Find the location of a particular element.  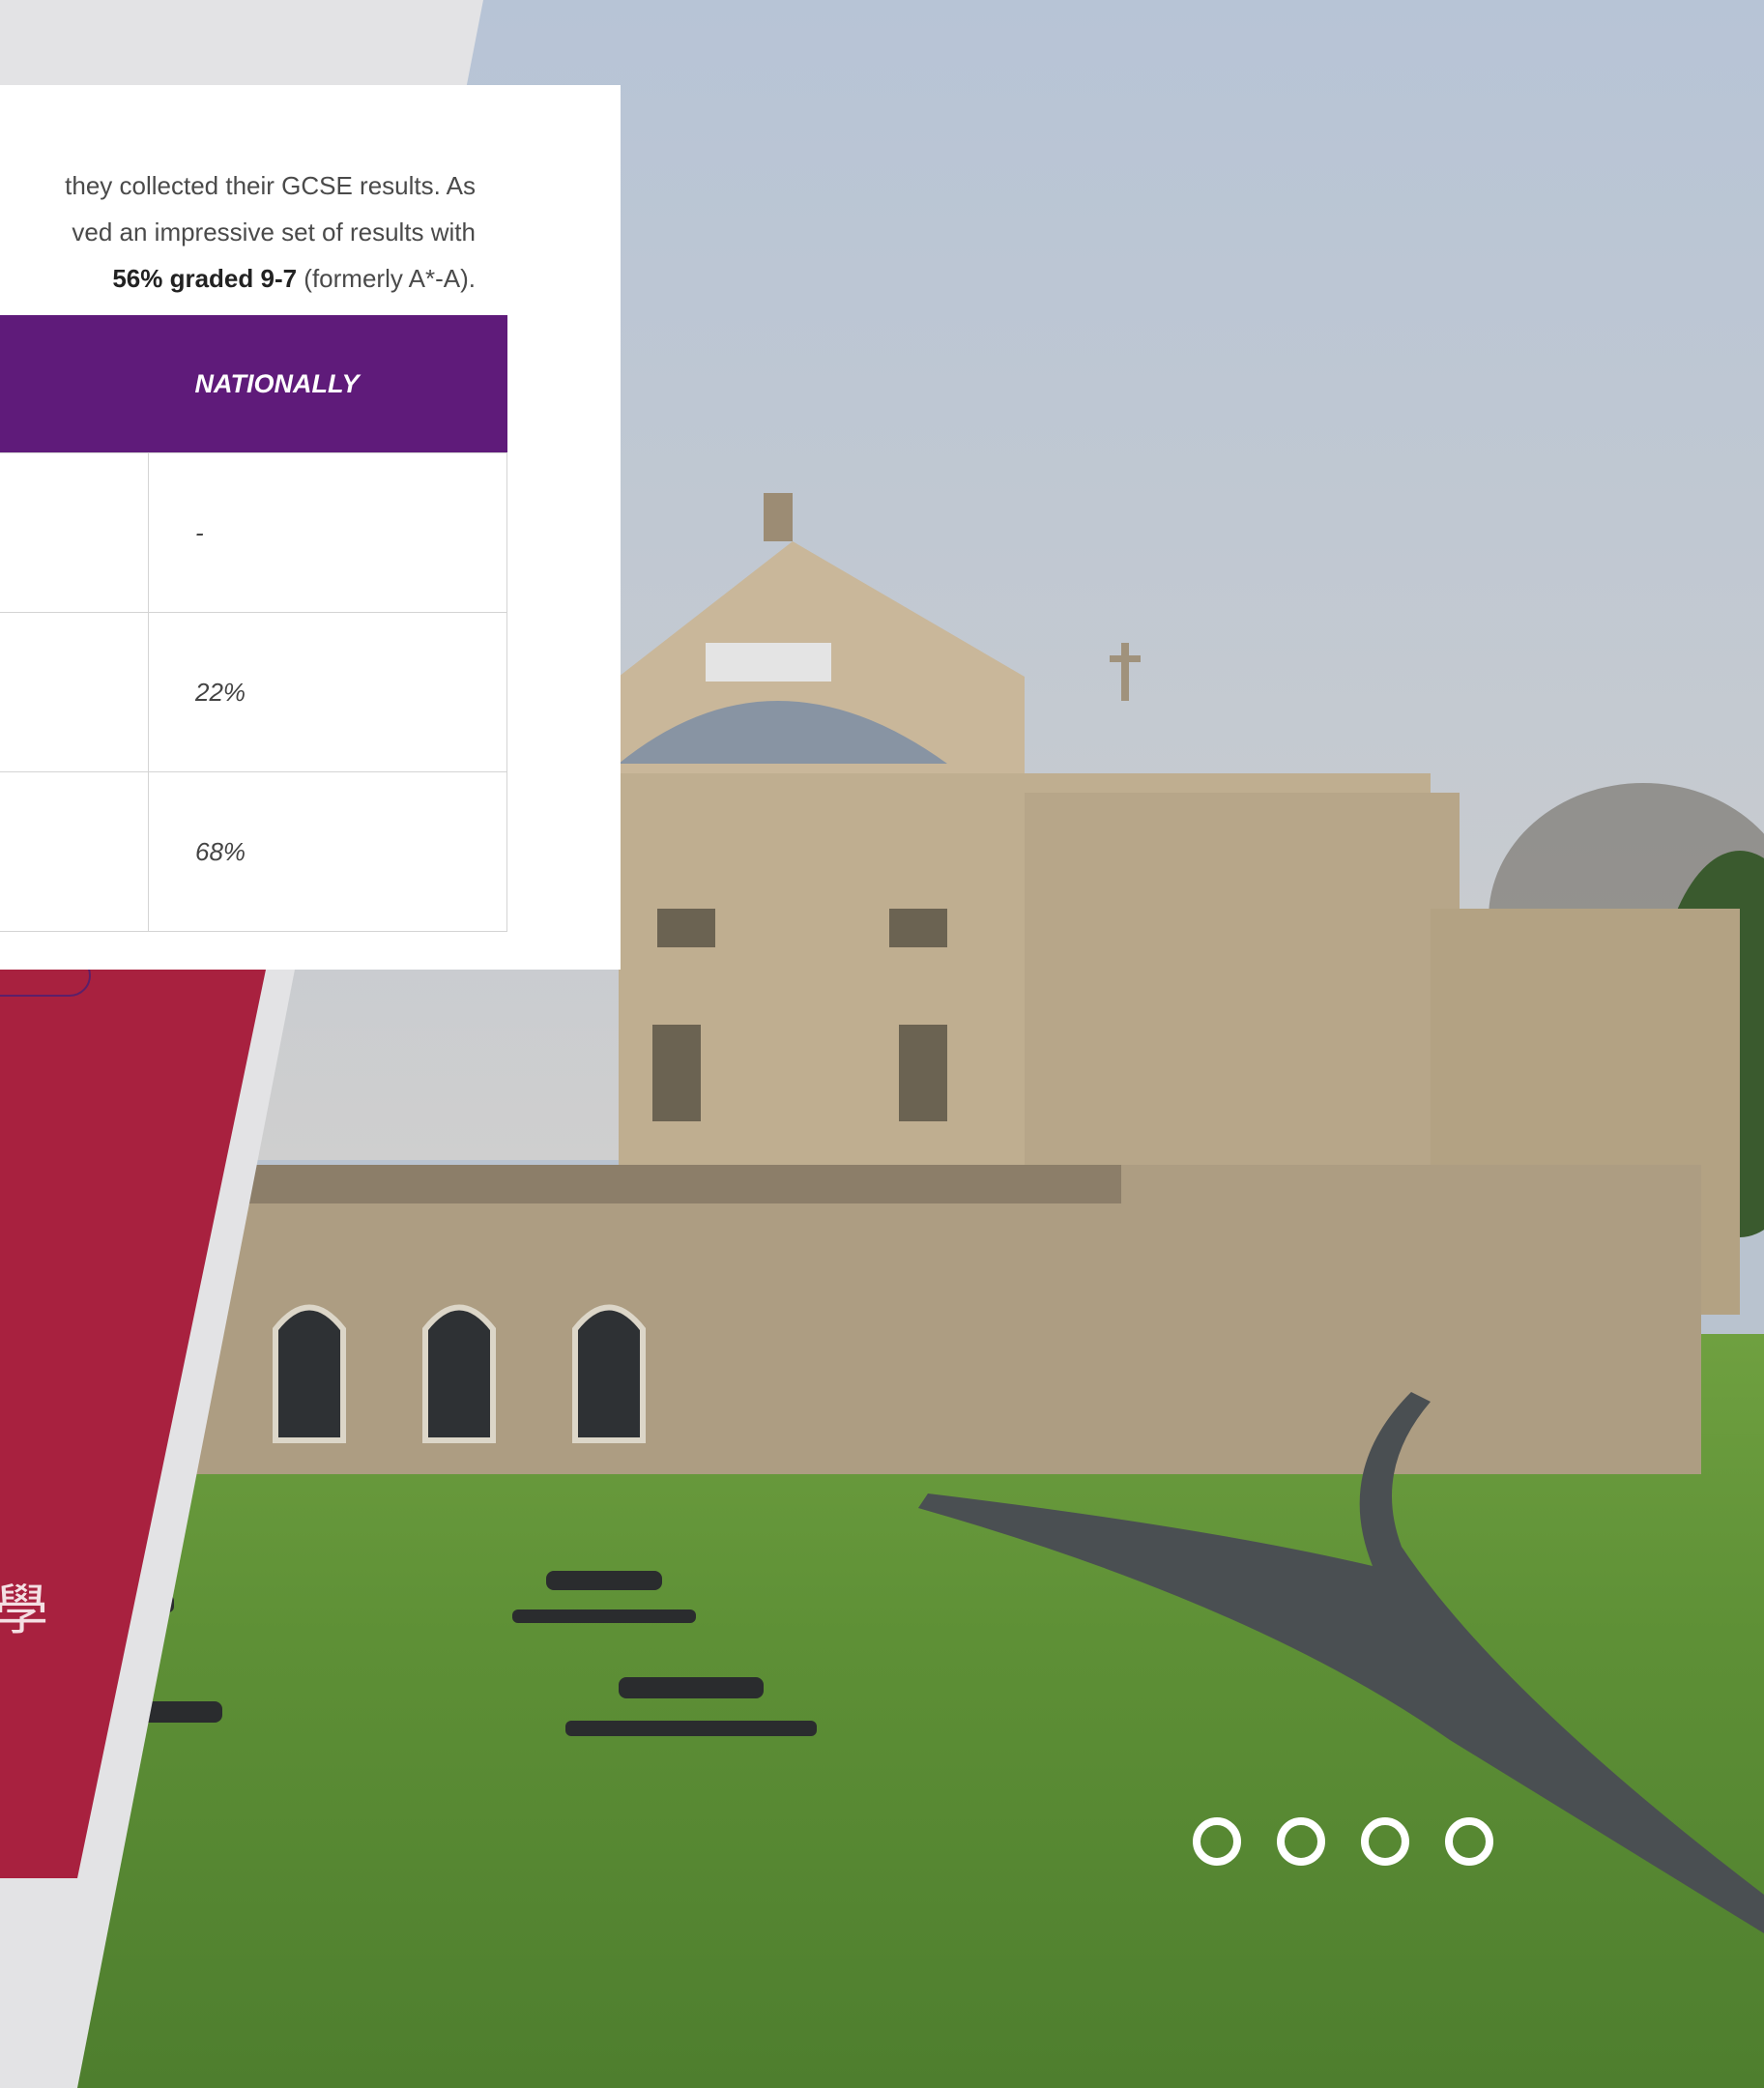

intro-line-1: they collected their GCSE results. As is located at coordinates (270, 185).